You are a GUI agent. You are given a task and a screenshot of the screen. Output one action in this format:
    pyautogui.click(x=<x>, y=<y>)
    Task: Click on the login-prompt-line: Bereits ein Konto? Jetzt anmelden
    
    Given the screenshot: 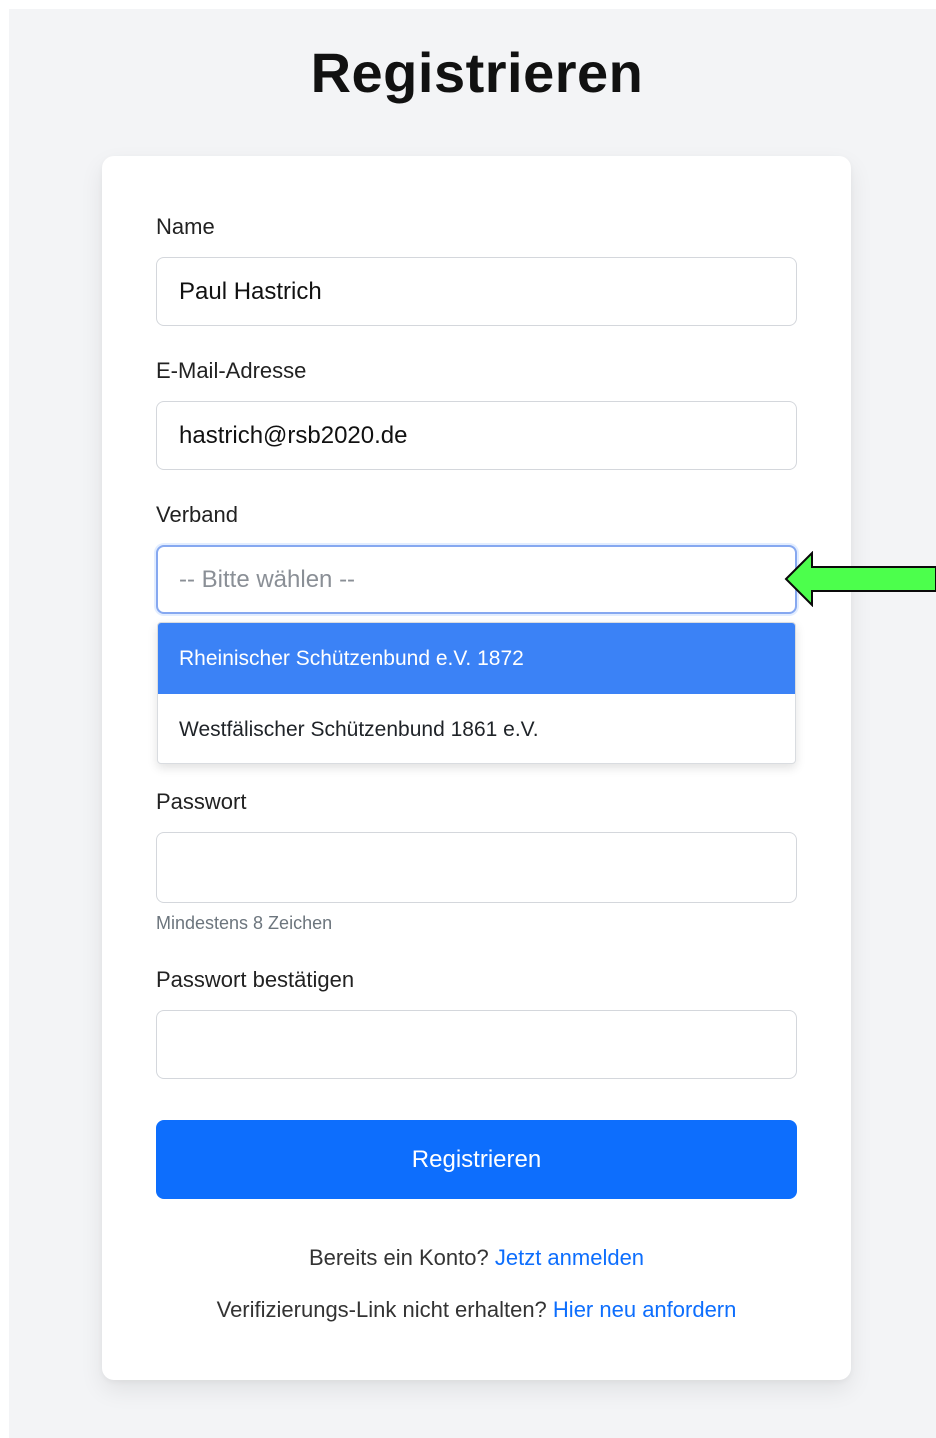 What is the action you would take?
    pyautogui.click(x=476, y=1258)
    